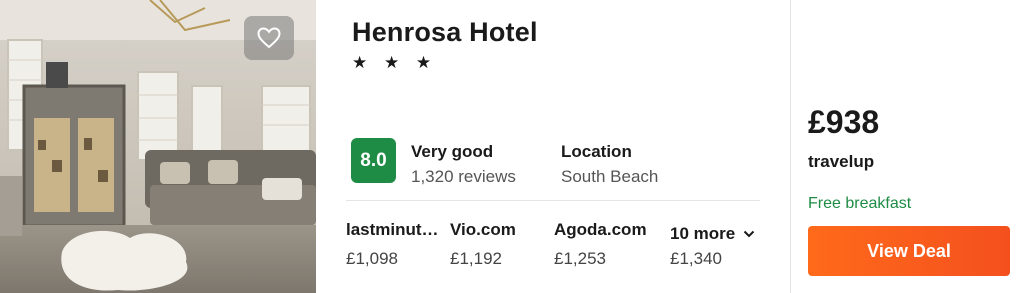  I want to click on rating-score-badge: 8.0, so click(373, 160).